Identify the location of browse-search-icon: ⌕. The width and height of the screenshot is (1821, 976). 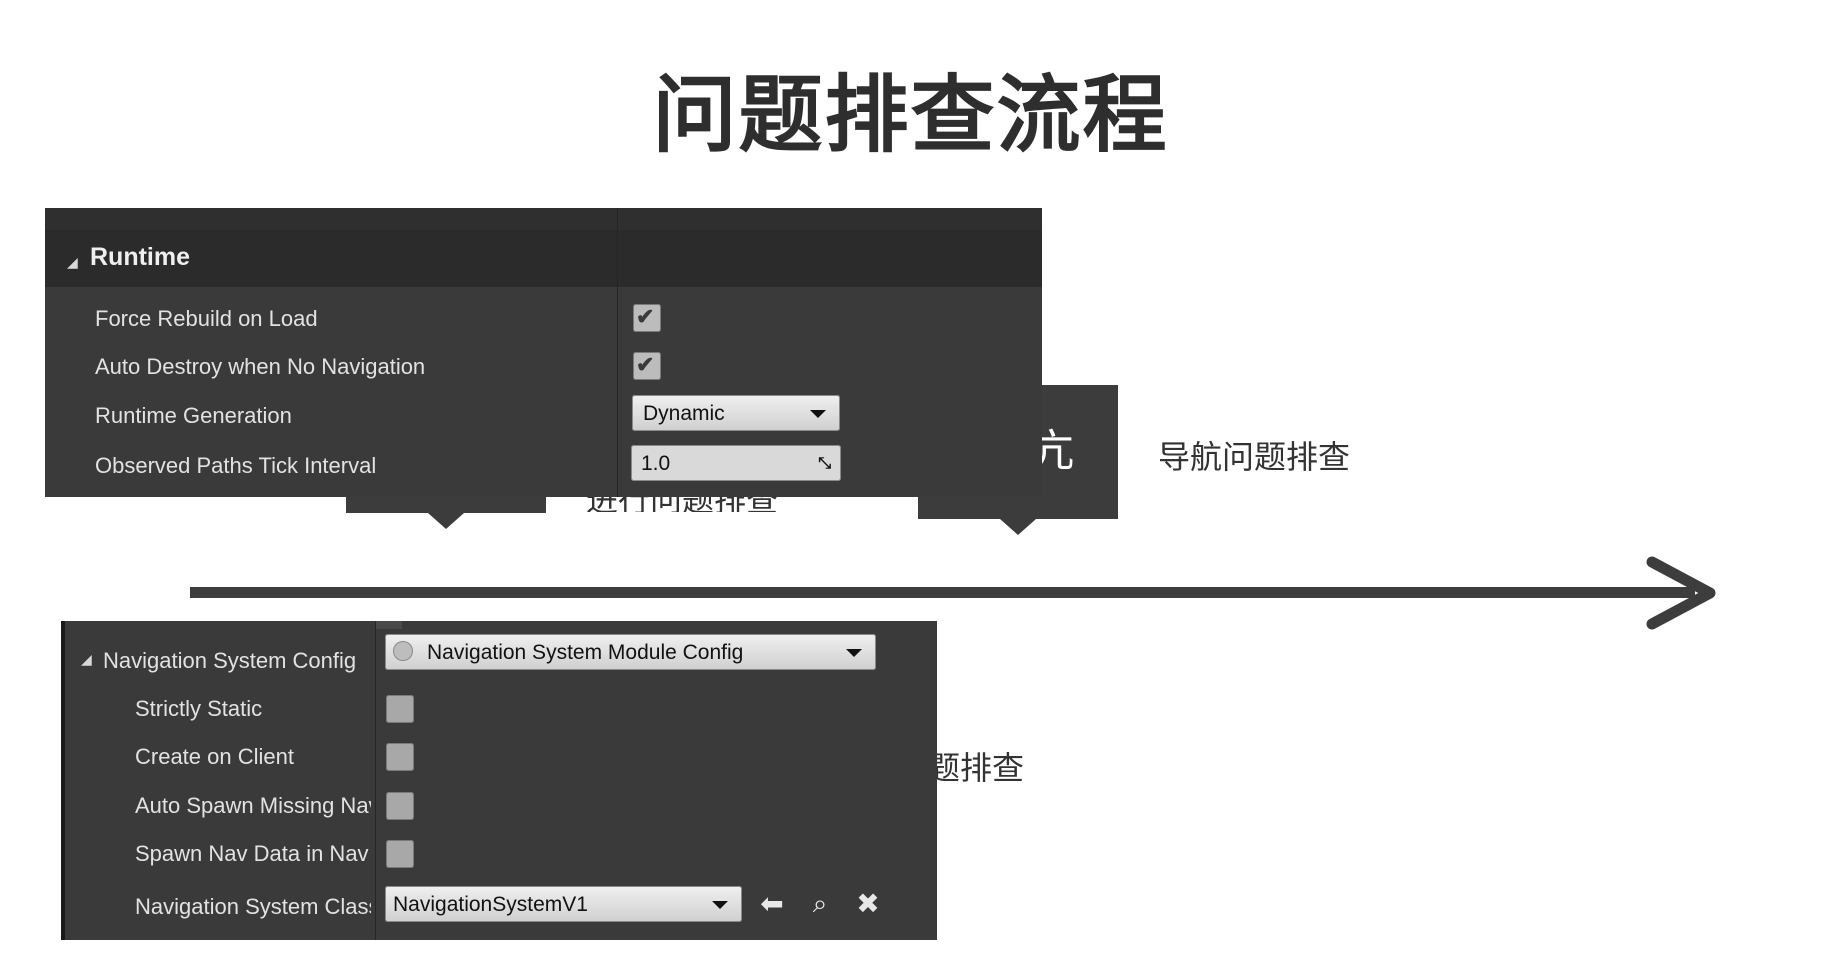
(820, 904).